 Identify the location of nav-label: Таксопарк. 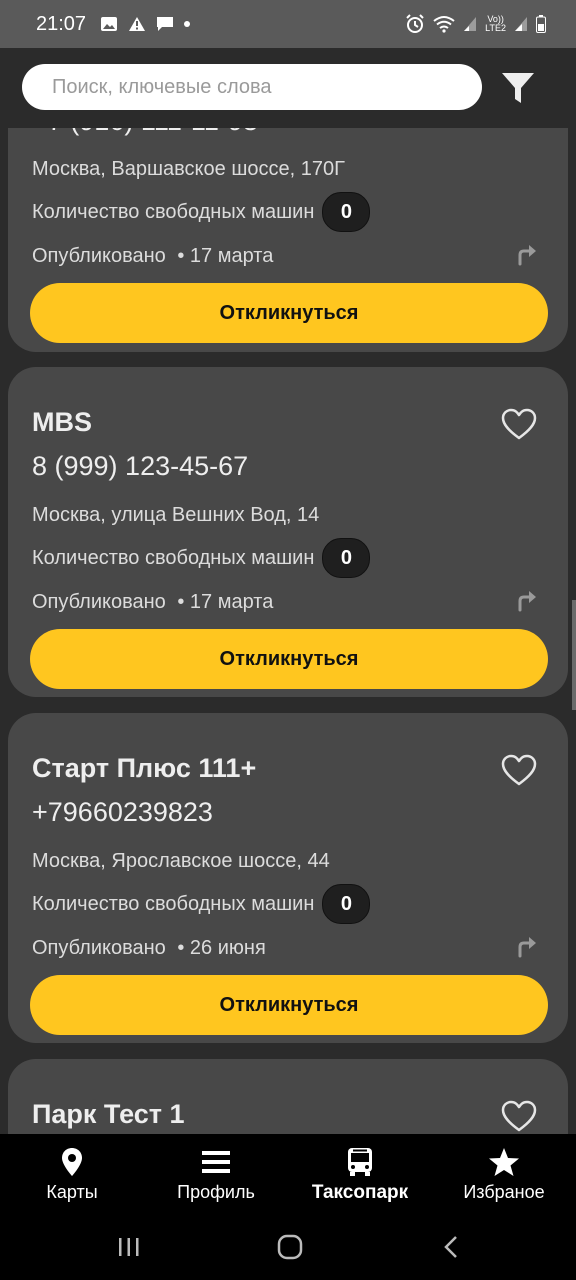
(360, 1192).